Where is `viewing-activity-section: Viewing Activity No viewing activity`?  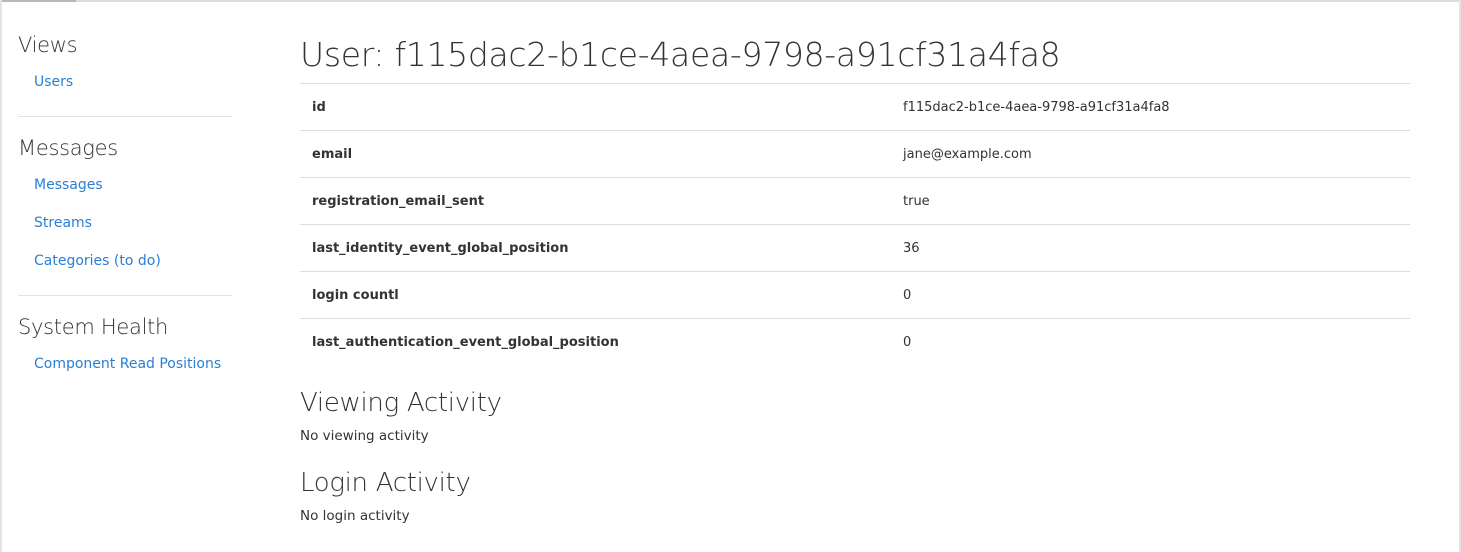
viewing-activity-section: Viewing Activity No viewing activity is located at coordinates (855, 416).